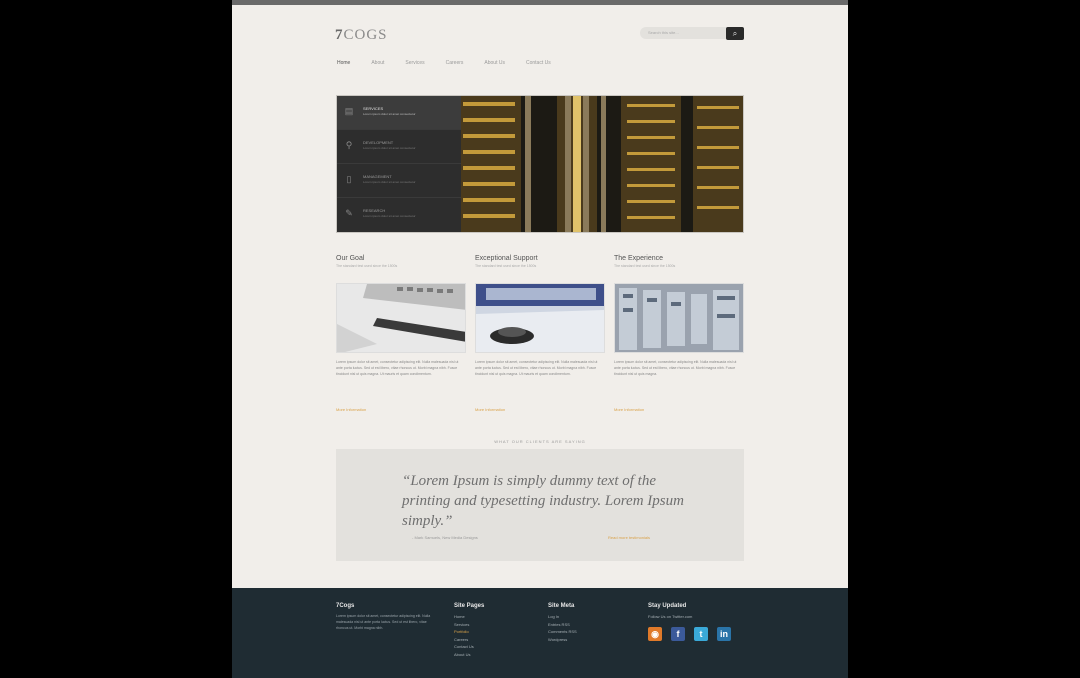 The height and width of the screenshot is (678, 1080). I want to click on rss-icon: ◉, so click(655, 633).